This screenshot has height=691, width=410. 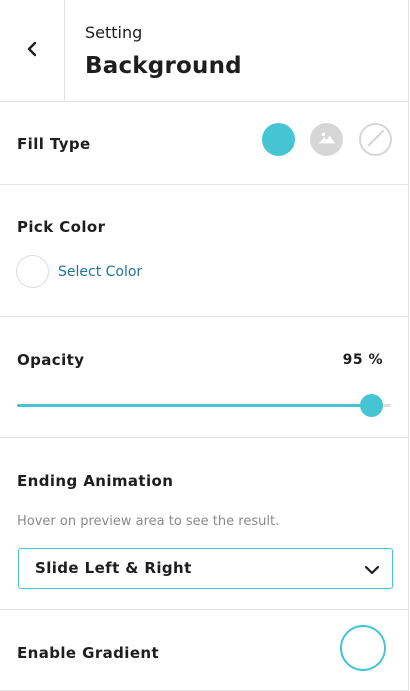 I want to click on opacity-slider-fill, so click(x=195, y=405).